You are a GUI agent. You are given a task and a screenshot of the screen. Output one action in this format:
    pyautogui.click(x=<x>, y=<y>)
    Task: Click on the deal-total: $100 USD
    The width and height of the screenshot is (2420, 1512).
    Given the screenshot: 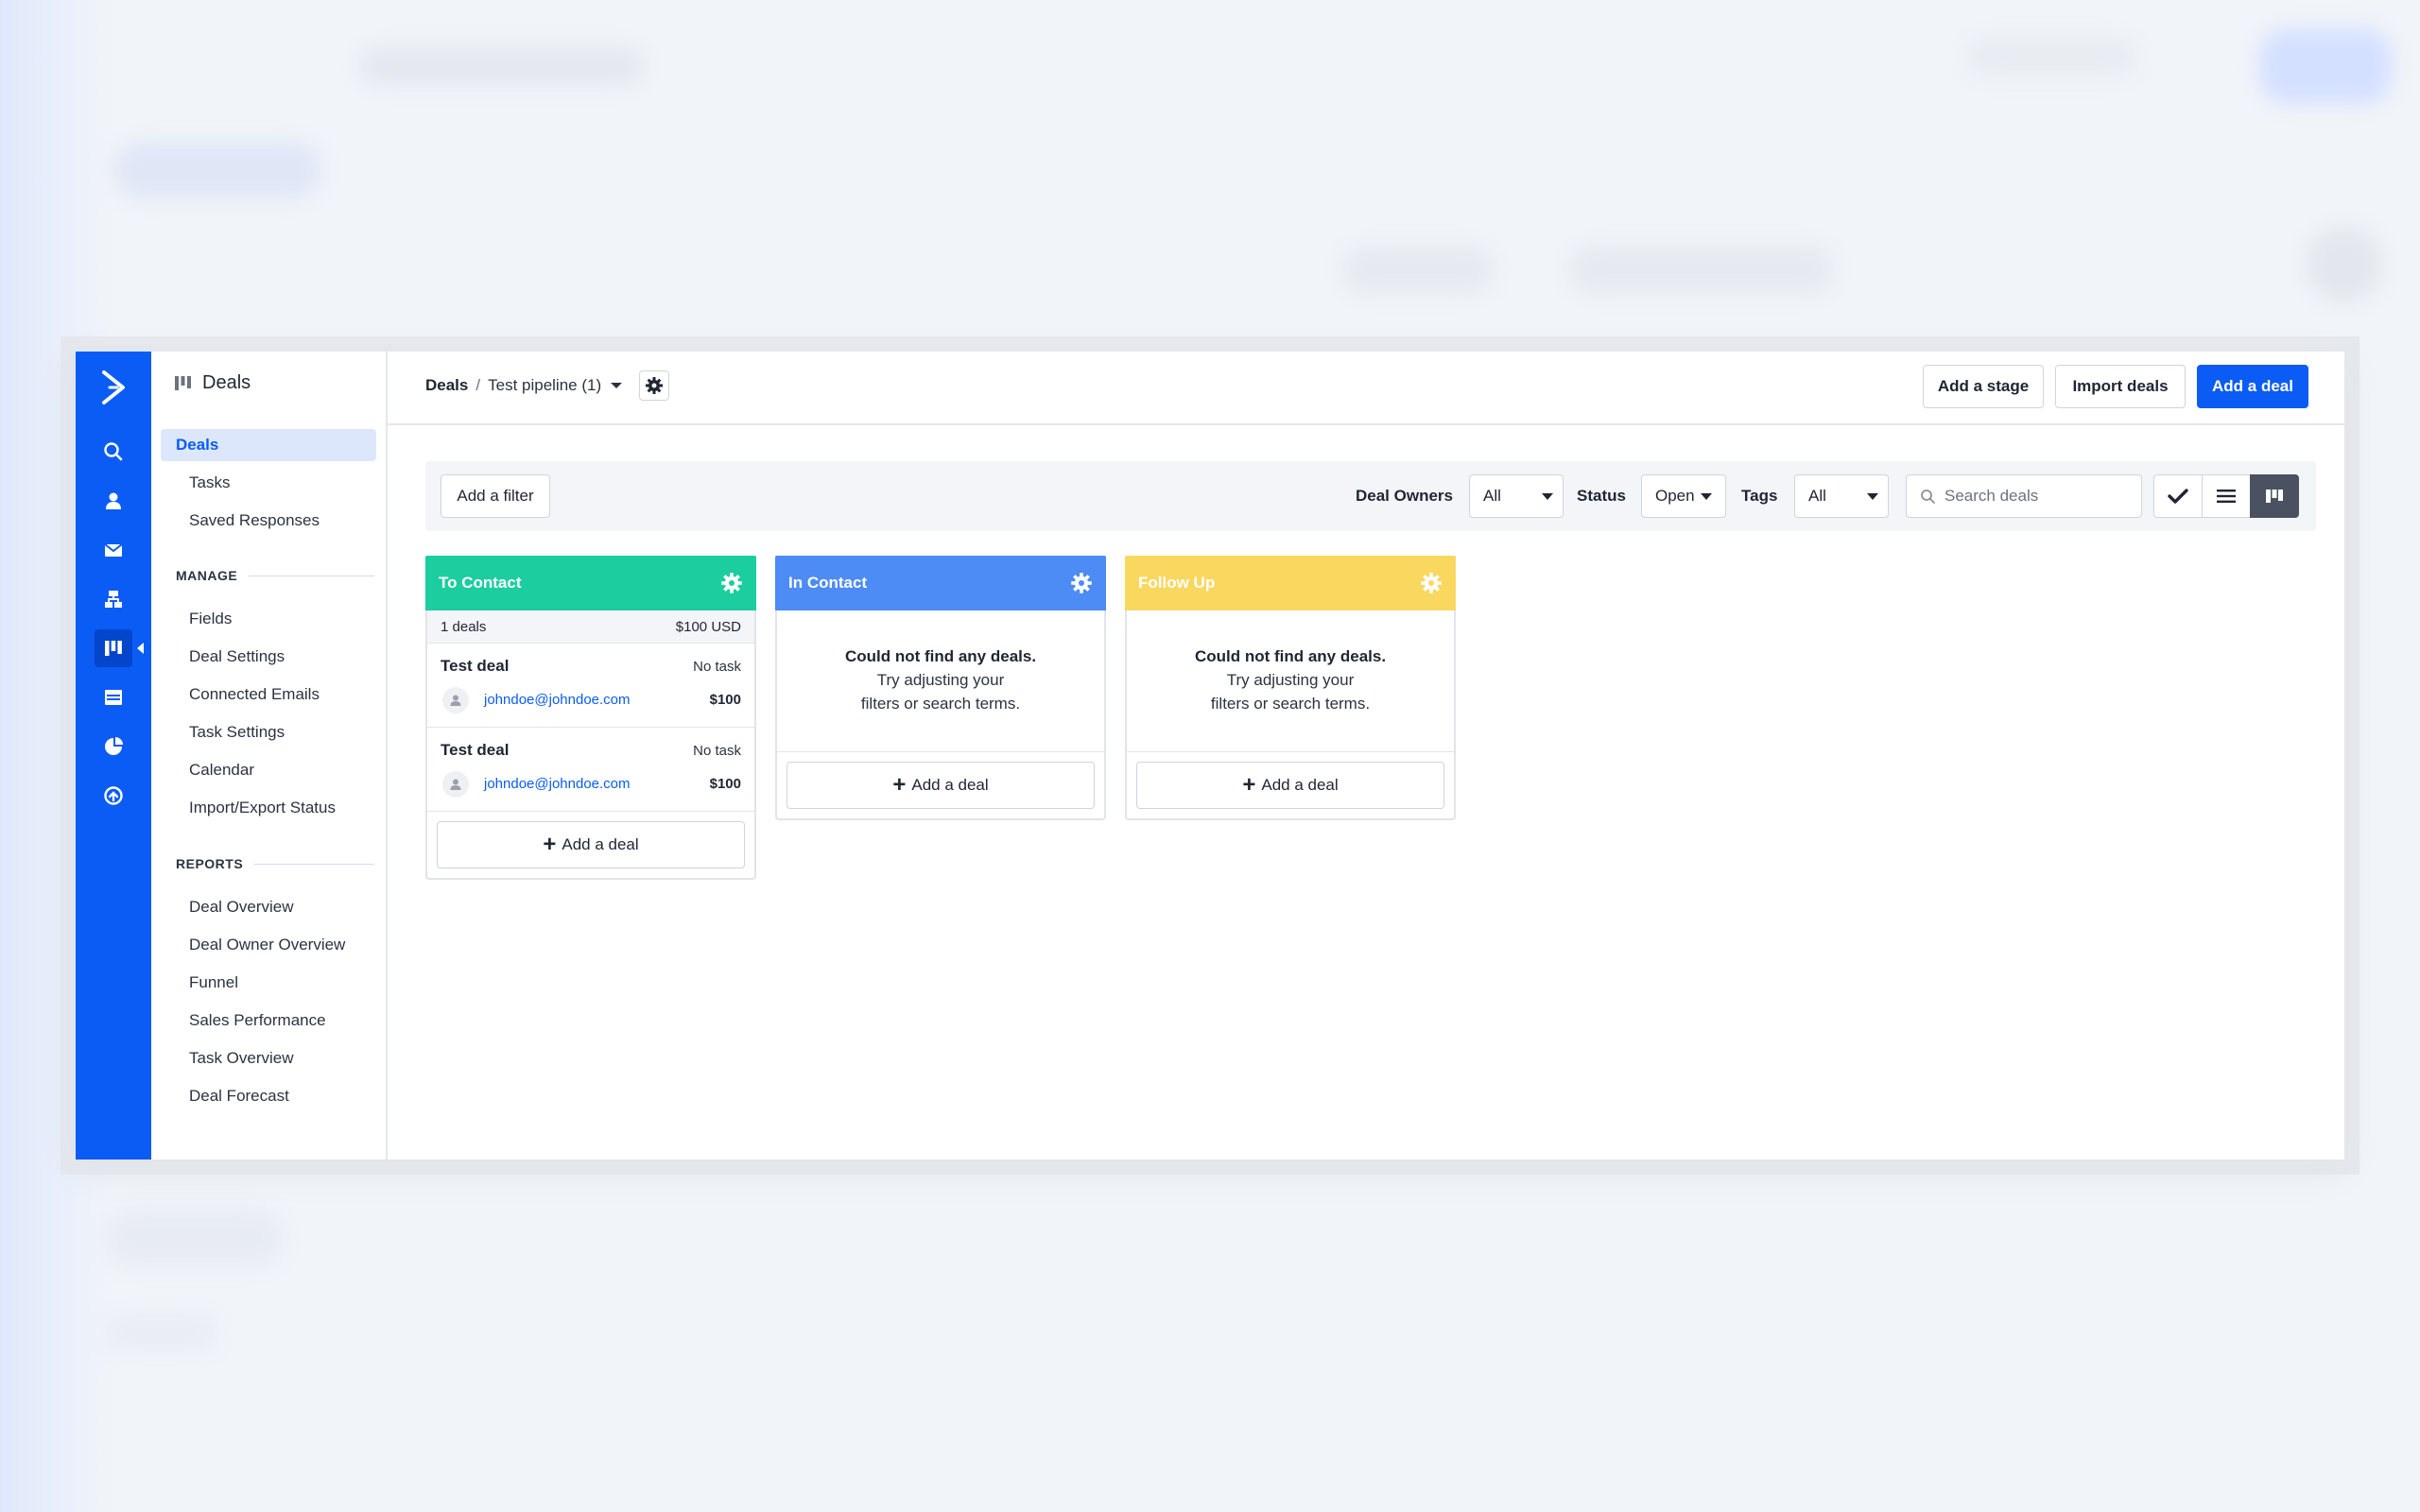 What is the action you would take?
    pyautogui.click(x=708, y=626)
    